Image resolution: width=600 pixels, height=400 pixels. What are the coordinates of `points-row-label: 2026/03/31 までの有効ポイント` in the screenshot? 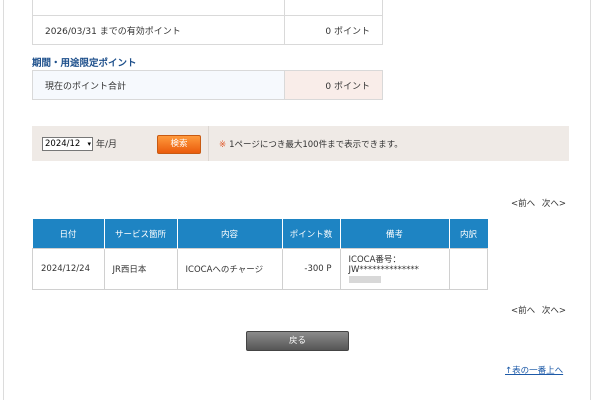 It's located at (158, 30).